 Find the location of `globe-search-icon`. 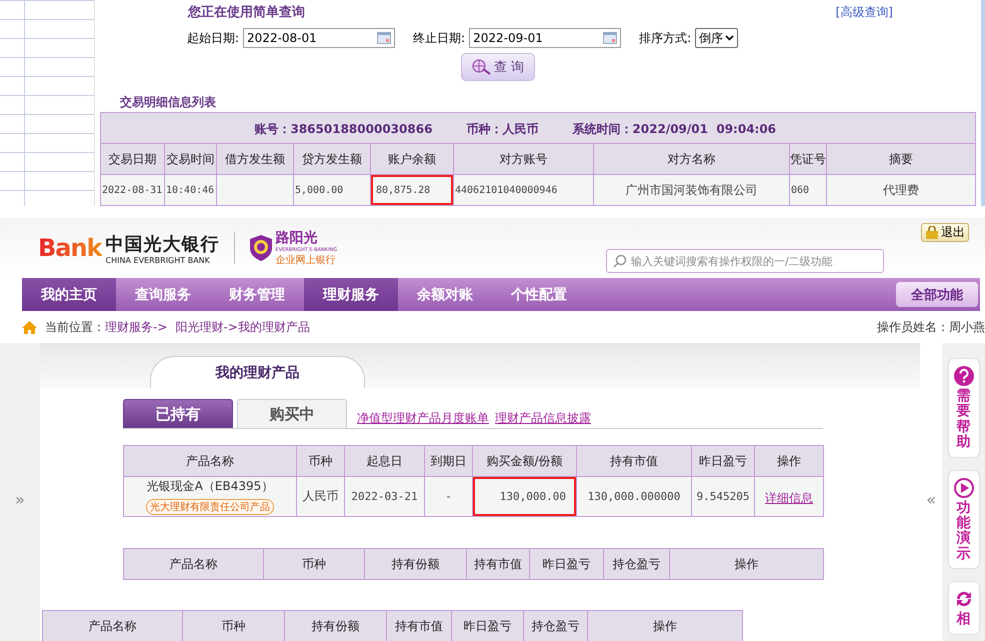

globe-search-icon is located at coordinates (482, 67).